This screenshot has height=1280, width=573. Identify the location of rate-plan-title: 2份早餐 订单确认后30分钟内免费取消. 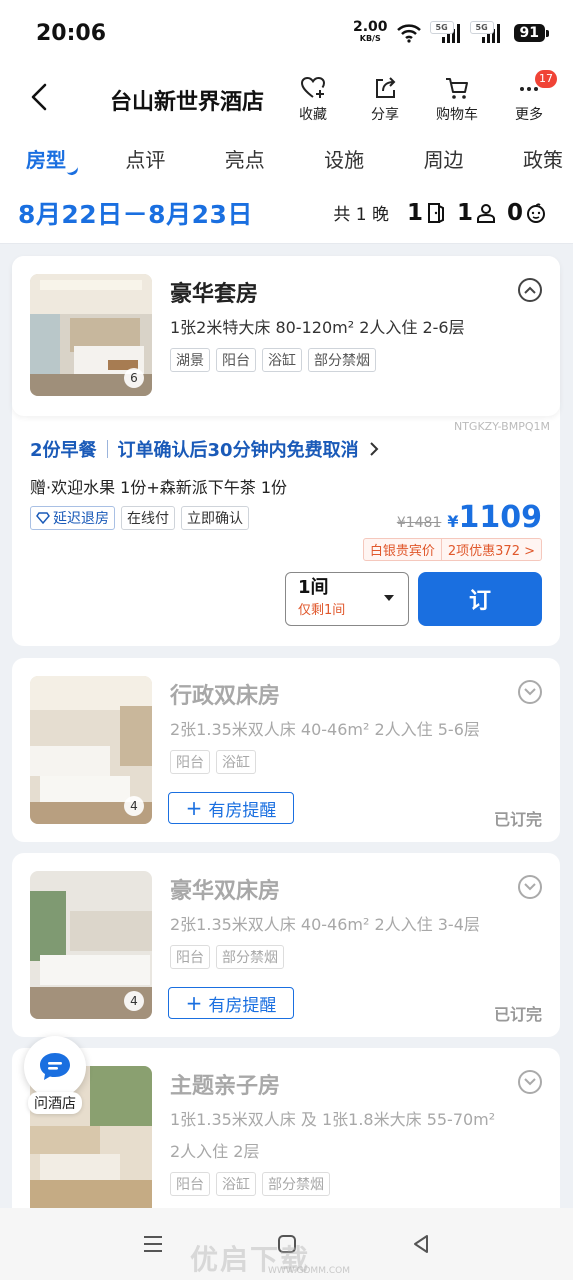
(204, 449).